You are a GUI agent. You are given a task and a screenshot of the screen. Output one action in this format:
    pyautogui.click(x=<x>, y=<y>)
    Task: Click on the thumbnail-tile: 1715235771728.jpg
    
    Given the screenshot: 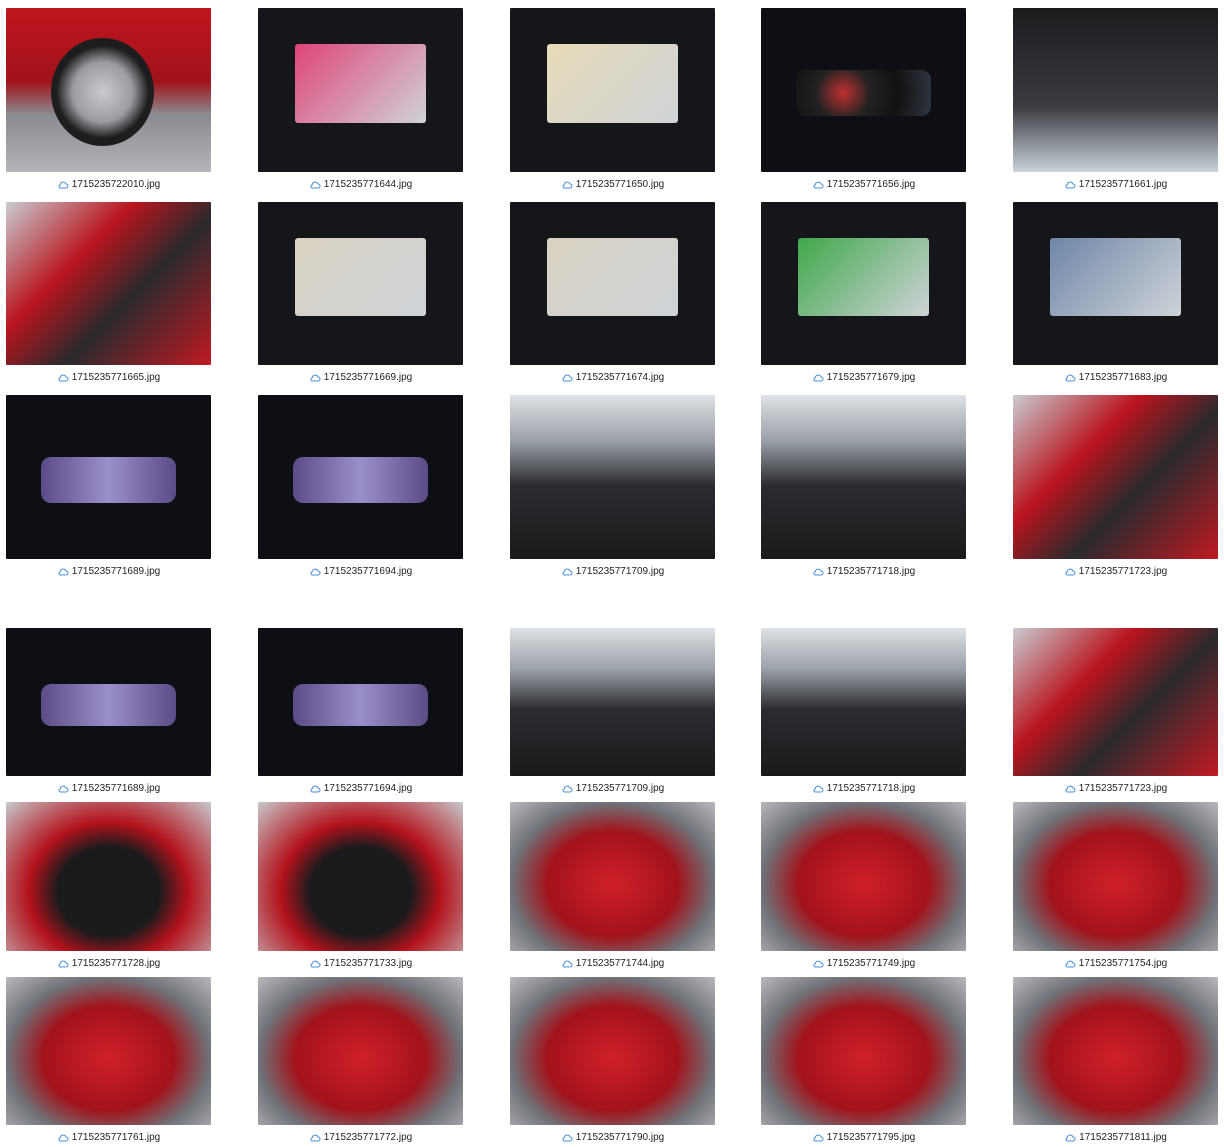 What is the action you would take?
    pyautogui.click(x=108, y=887)
    